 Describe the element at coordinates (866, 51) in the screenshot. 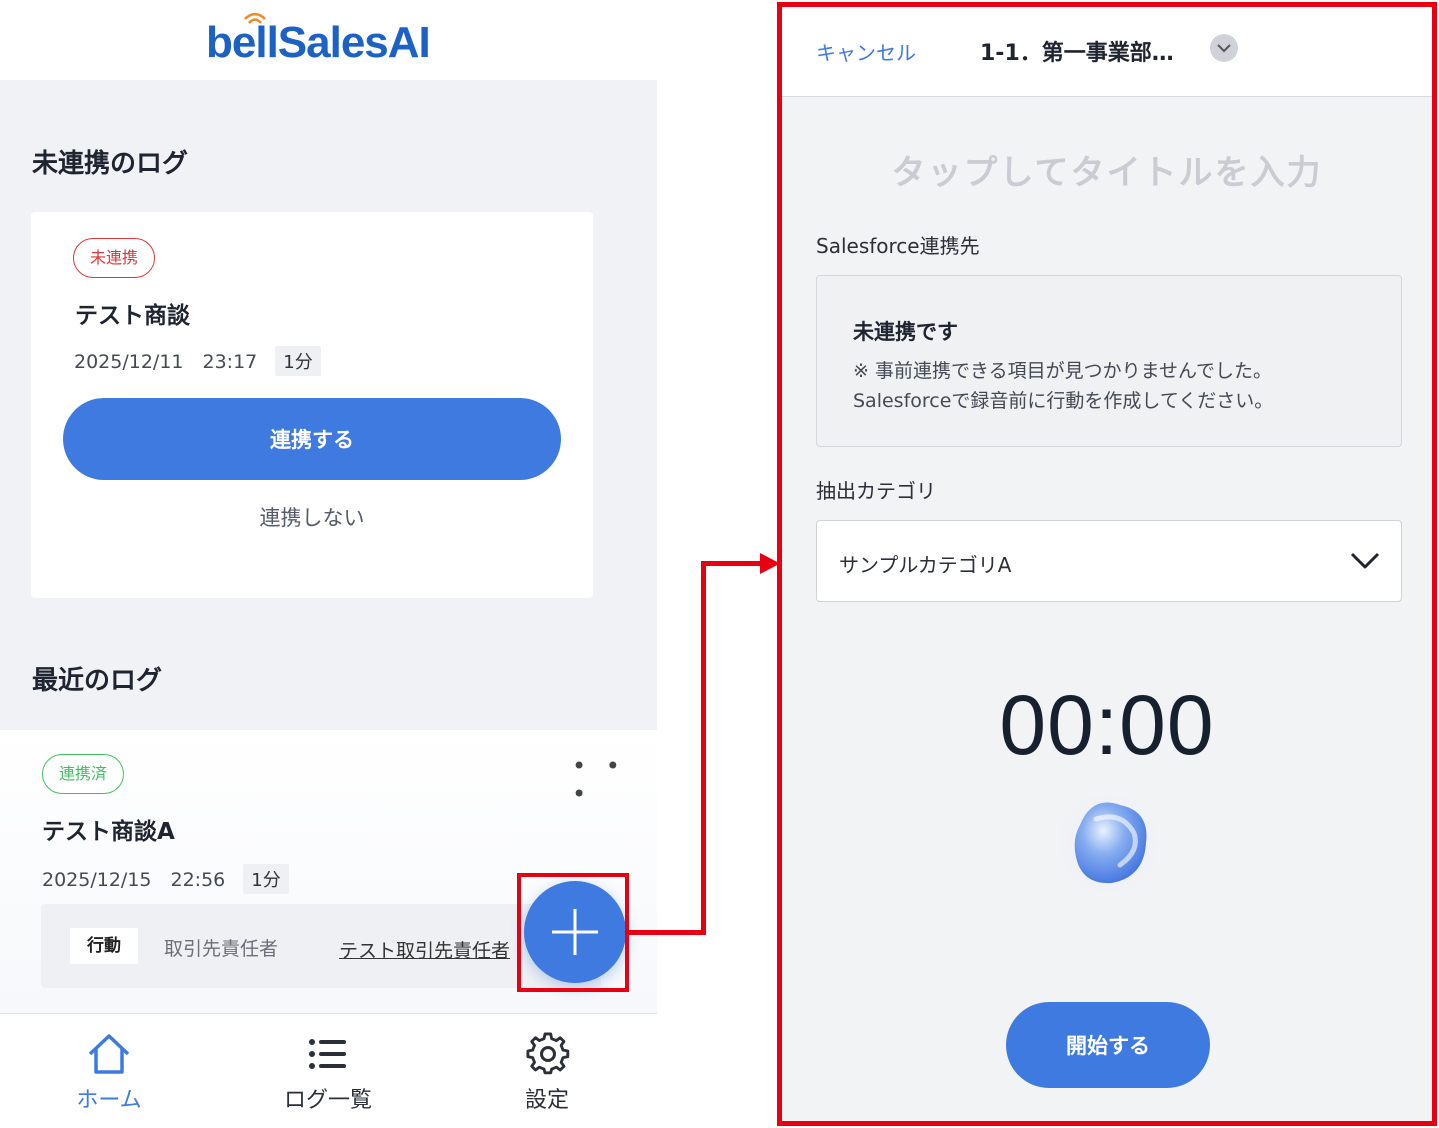

I see `cancel-button: キャンセル` at that location.